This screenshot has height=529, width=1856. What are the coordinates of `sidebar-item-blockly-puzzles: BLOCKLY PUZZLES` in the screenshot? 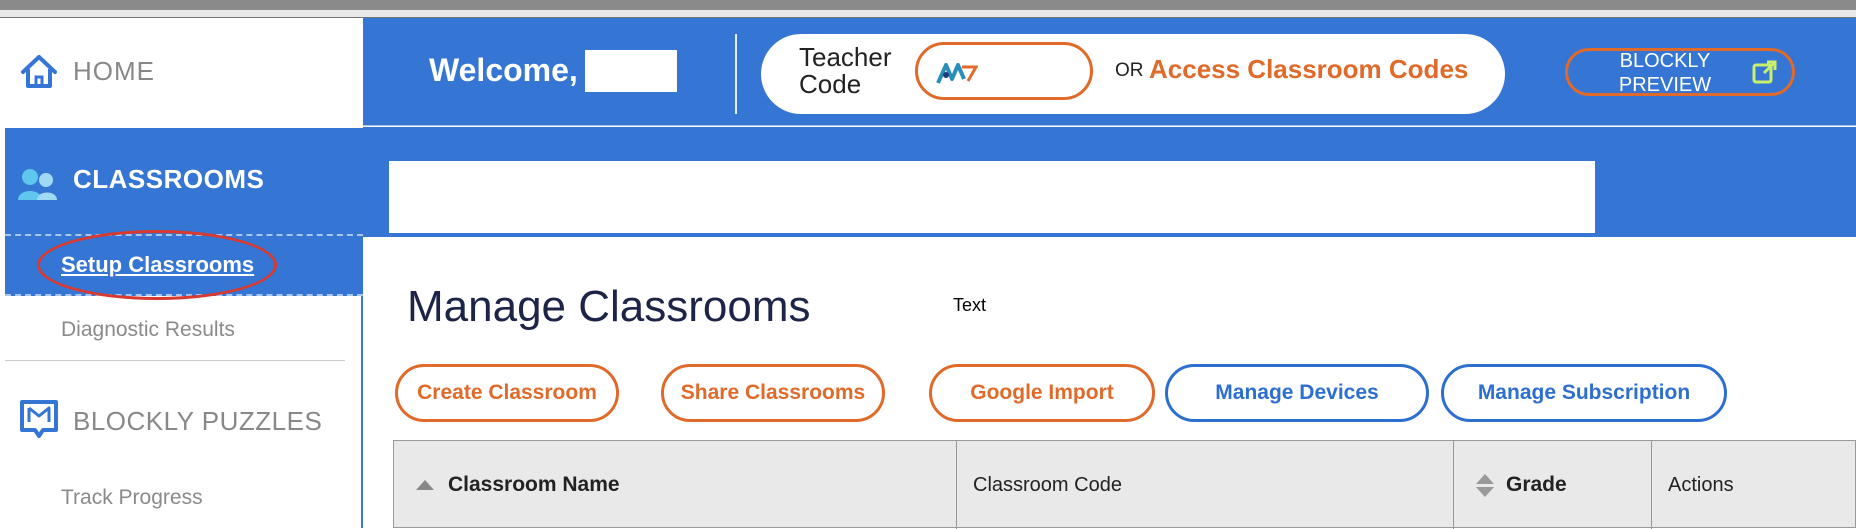 It's located at (184, 421).